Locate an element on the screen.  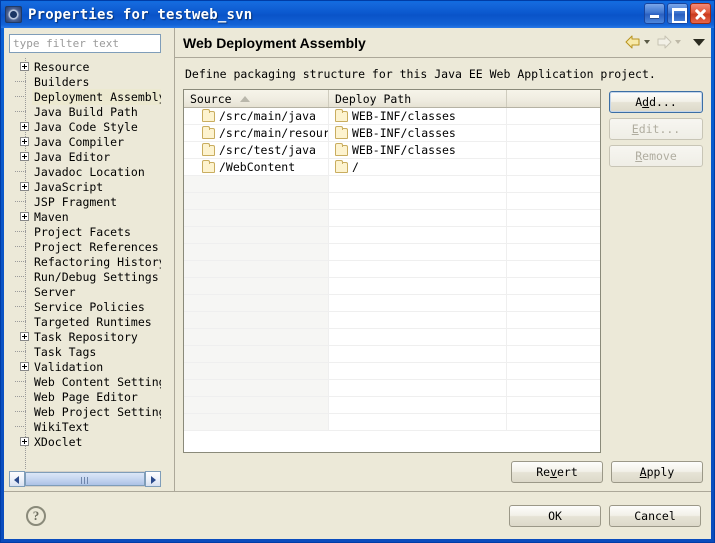
help-question-icon: ? is located at coordinates (36, 515).